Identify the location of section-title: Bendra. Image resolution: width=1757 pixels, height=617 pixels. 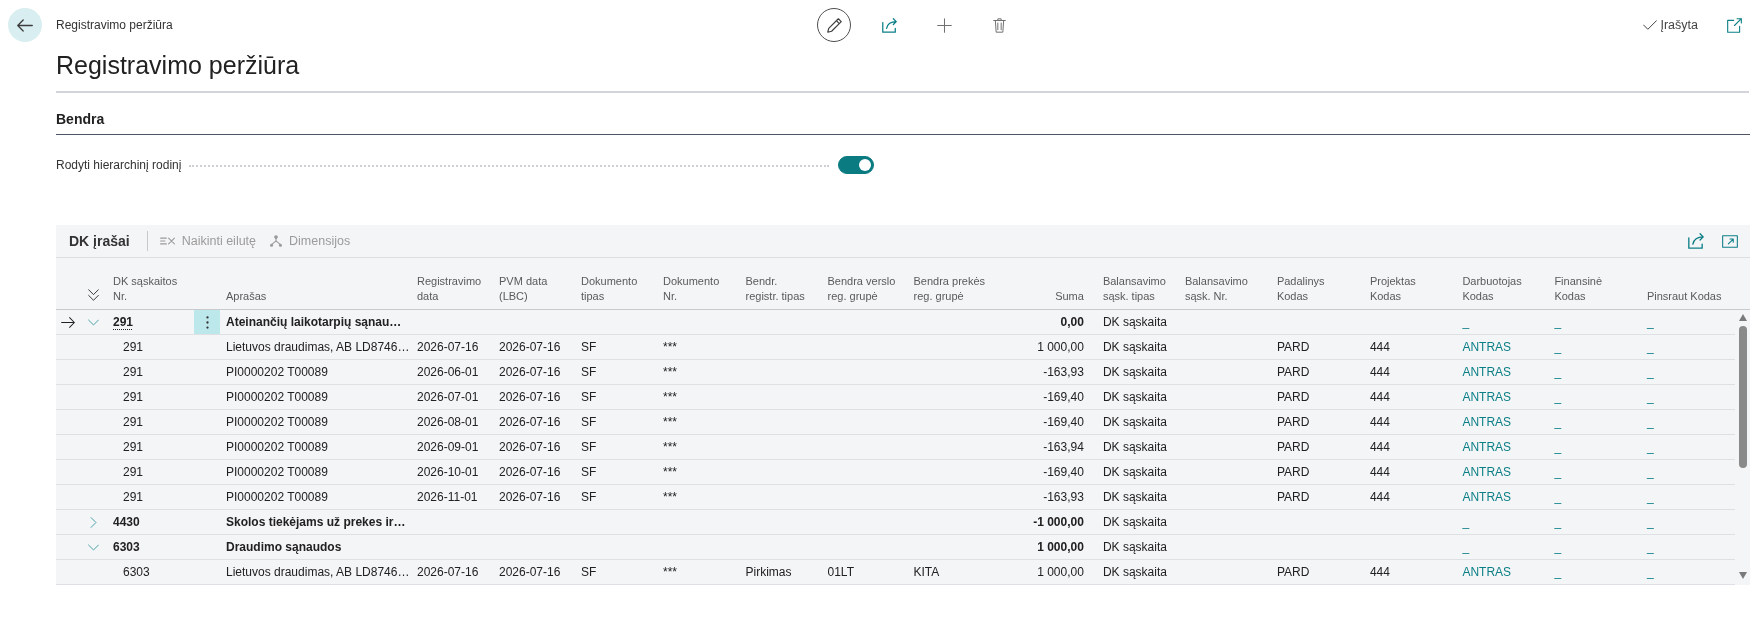
(80, 119).